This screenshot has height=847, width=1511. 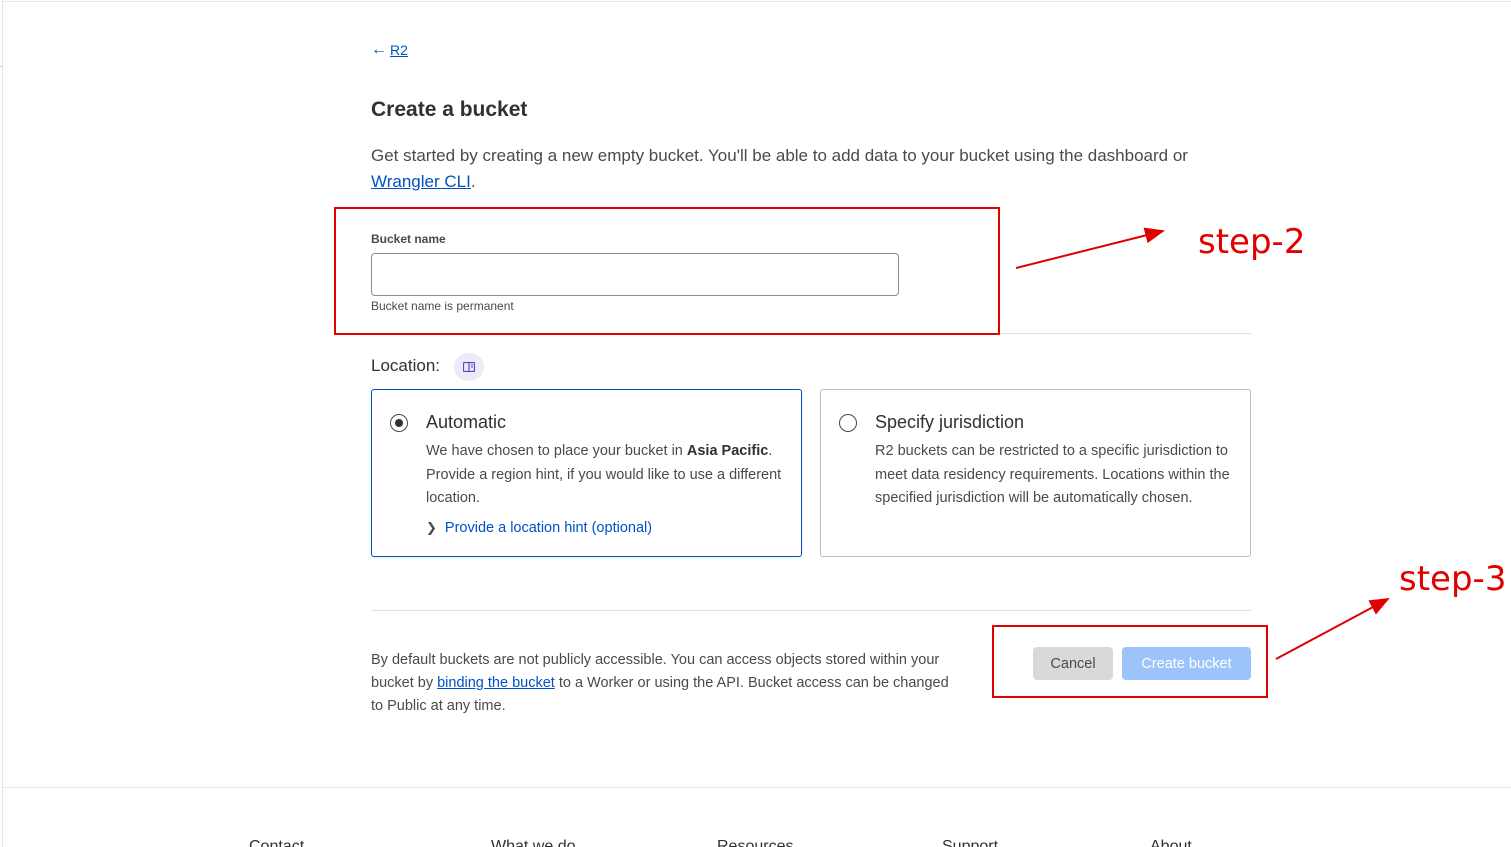 I want to click on footer-link-support: Support, so click(x=970, y=842).